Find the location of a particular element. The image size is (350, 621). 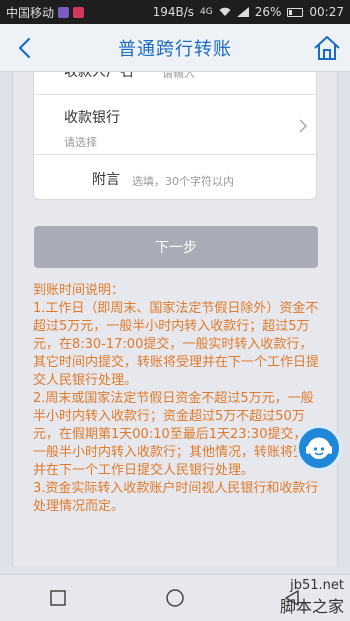

page-title: 普通跨行转账 is located at coordinates (175, 49).